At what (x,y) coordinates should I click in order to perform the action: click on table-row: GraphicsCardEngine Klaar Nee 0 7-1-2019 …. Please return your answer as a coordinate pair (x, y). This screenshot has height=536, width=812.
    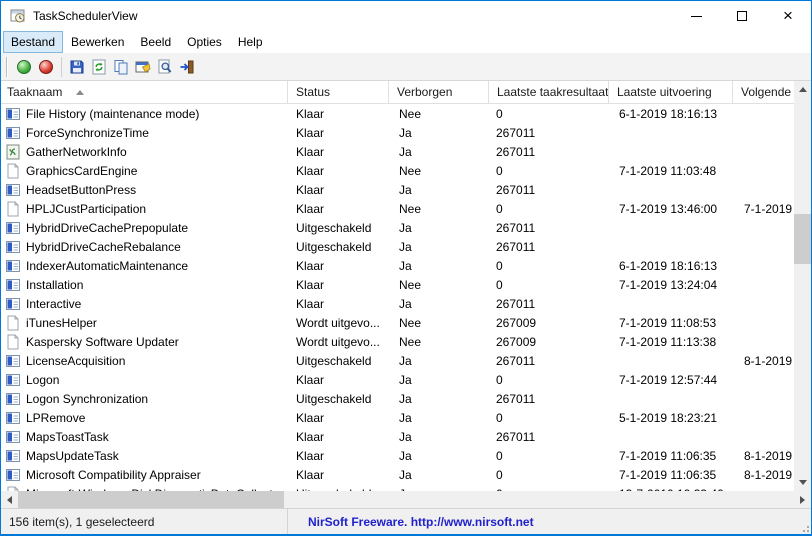
    Looking at the image, I should click on (397, 170).